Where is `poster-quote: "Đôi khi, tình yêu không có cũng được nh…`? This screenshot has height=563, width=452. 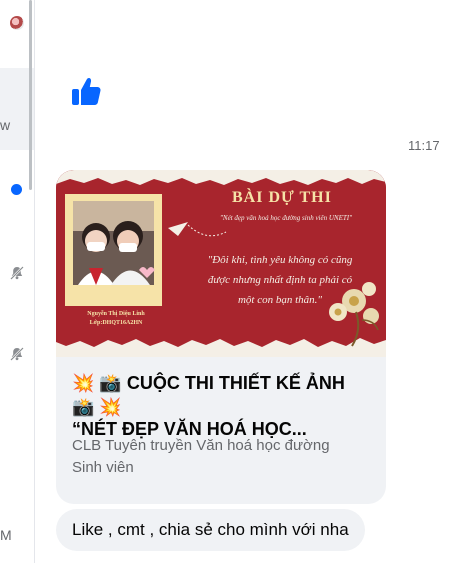
poster-quote: "Đôi khi, tình yêu không có cũng được nh… is located at coordinates (280, 280).